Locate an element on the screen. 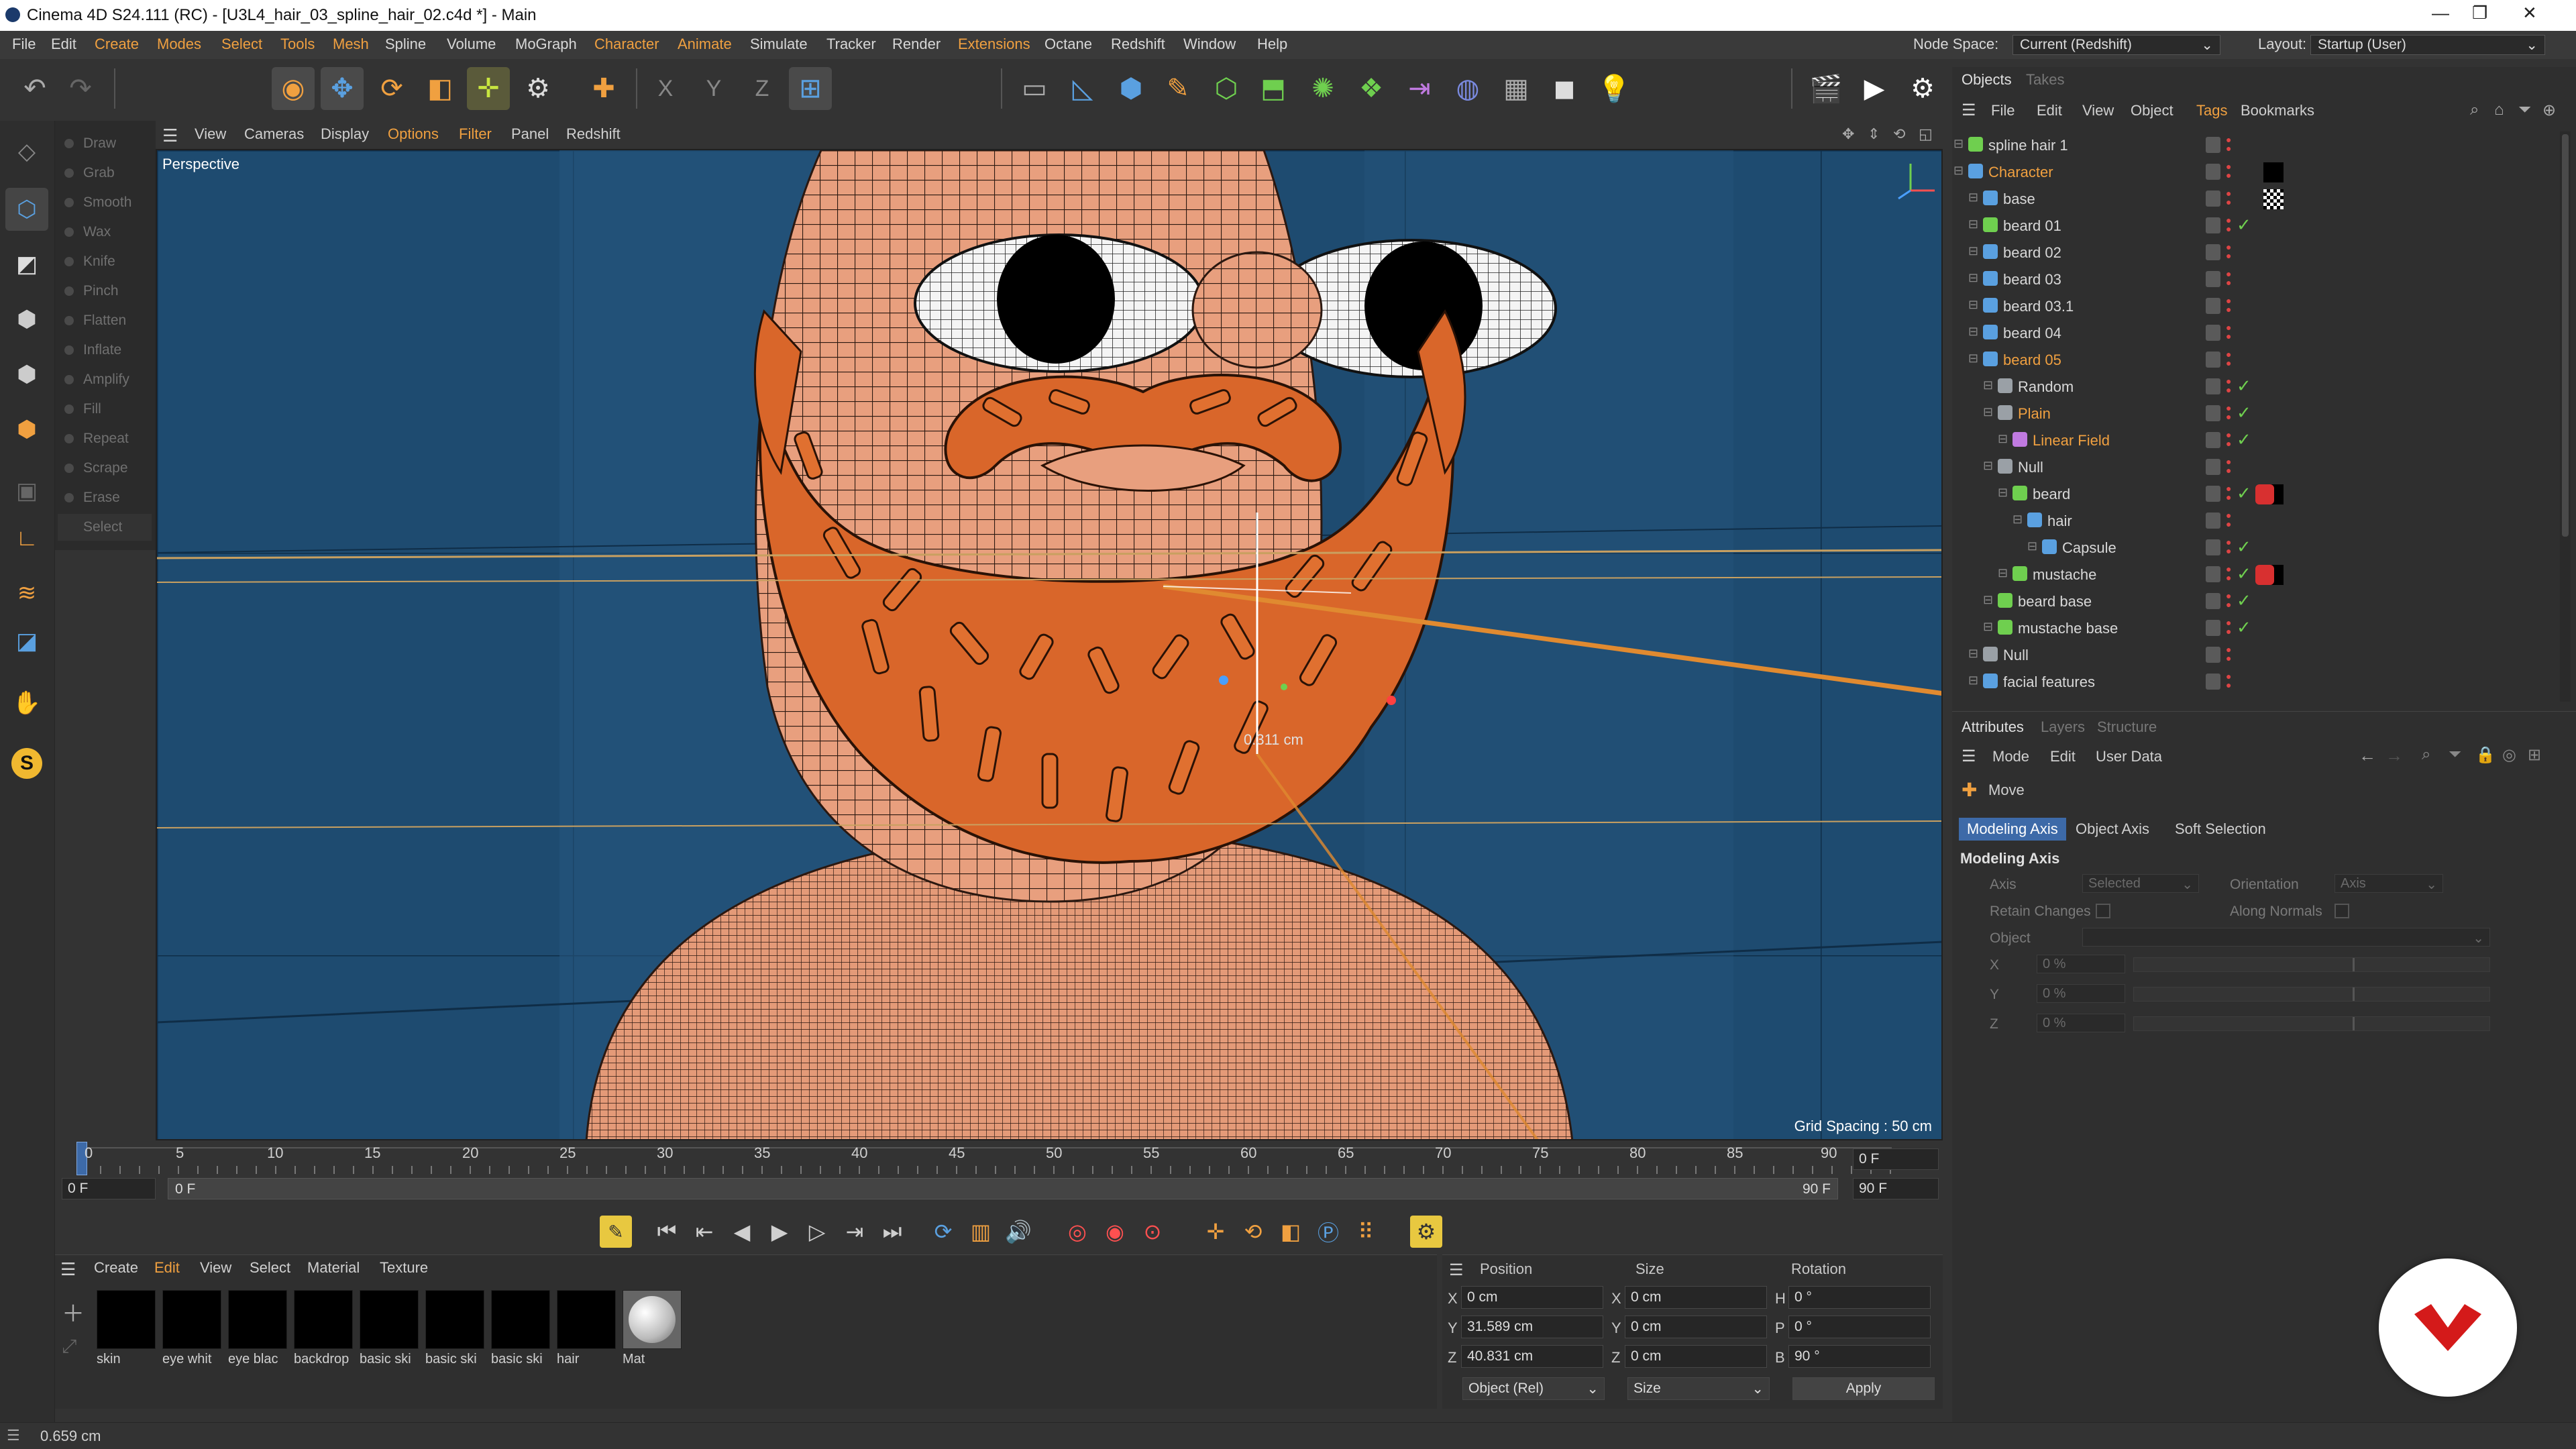 This screenshot has height=1449, width=2576. node-space-dropdown: Current (Redshift) ⌄ is located at coordinates (2116, 45).